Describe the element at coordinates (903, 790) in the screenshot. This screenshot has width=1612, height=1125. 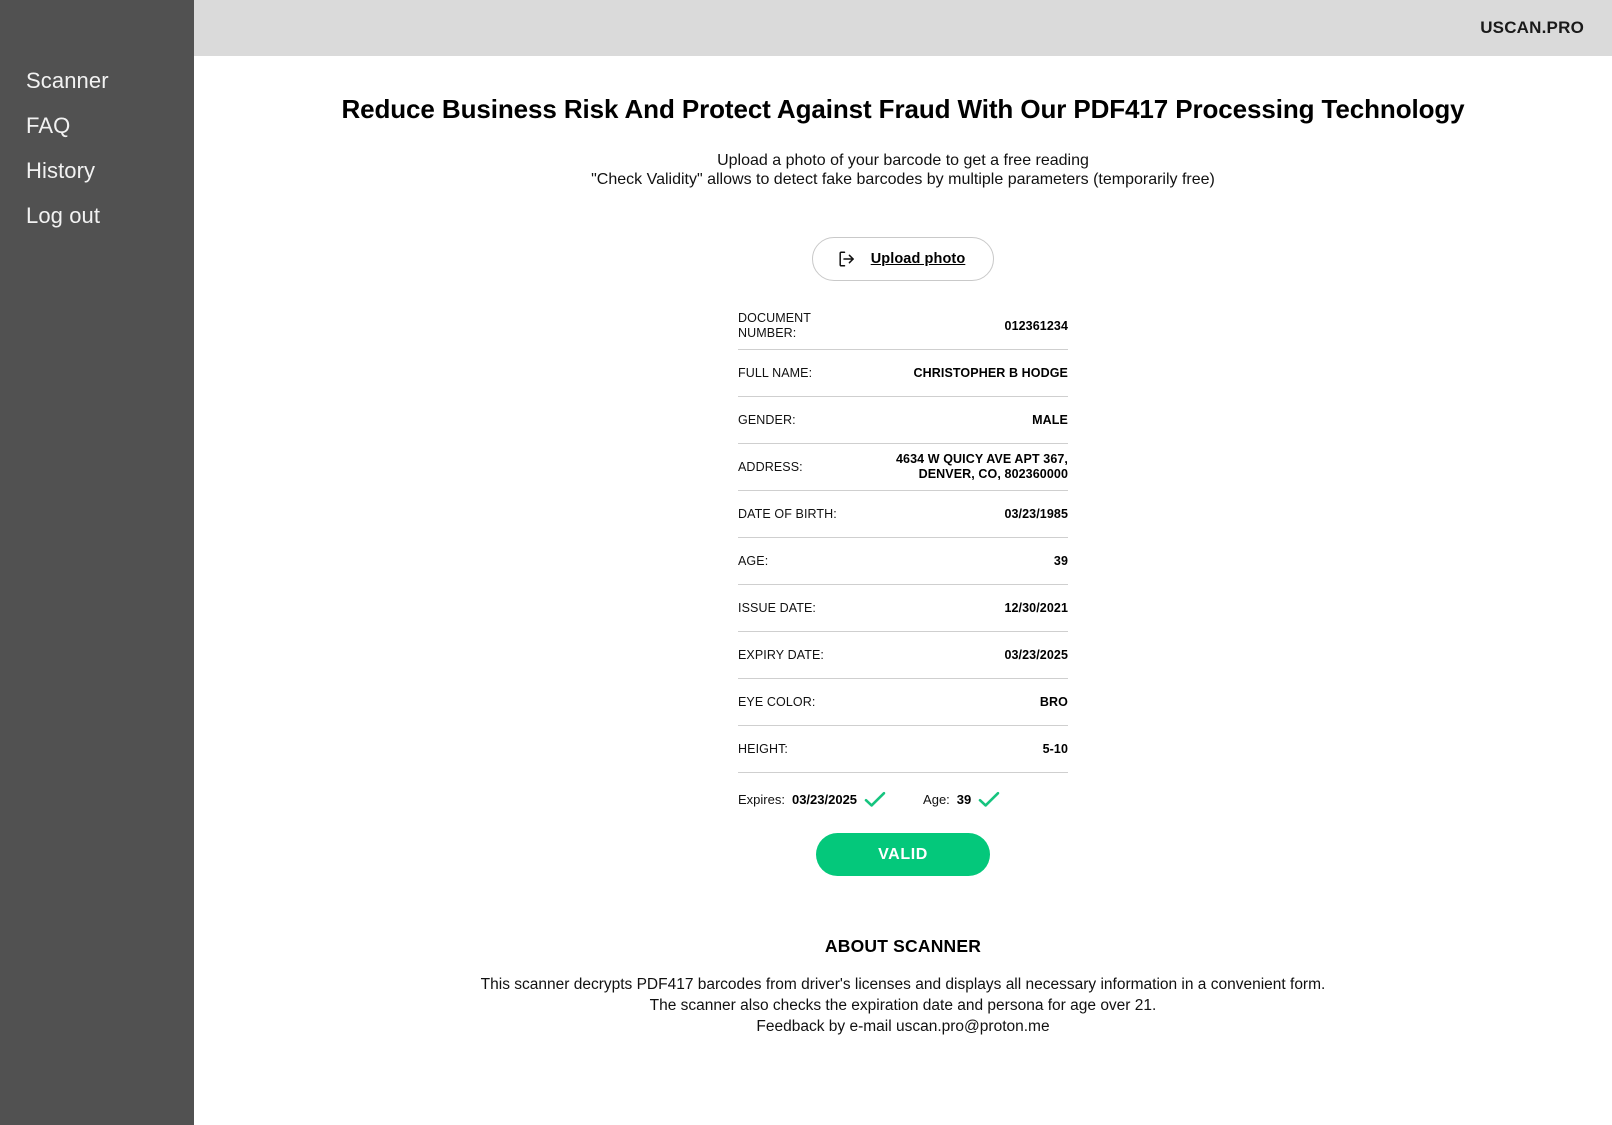
I see `validity-summary-row: Expires: 03/23/2025 Age: 39` at that location.